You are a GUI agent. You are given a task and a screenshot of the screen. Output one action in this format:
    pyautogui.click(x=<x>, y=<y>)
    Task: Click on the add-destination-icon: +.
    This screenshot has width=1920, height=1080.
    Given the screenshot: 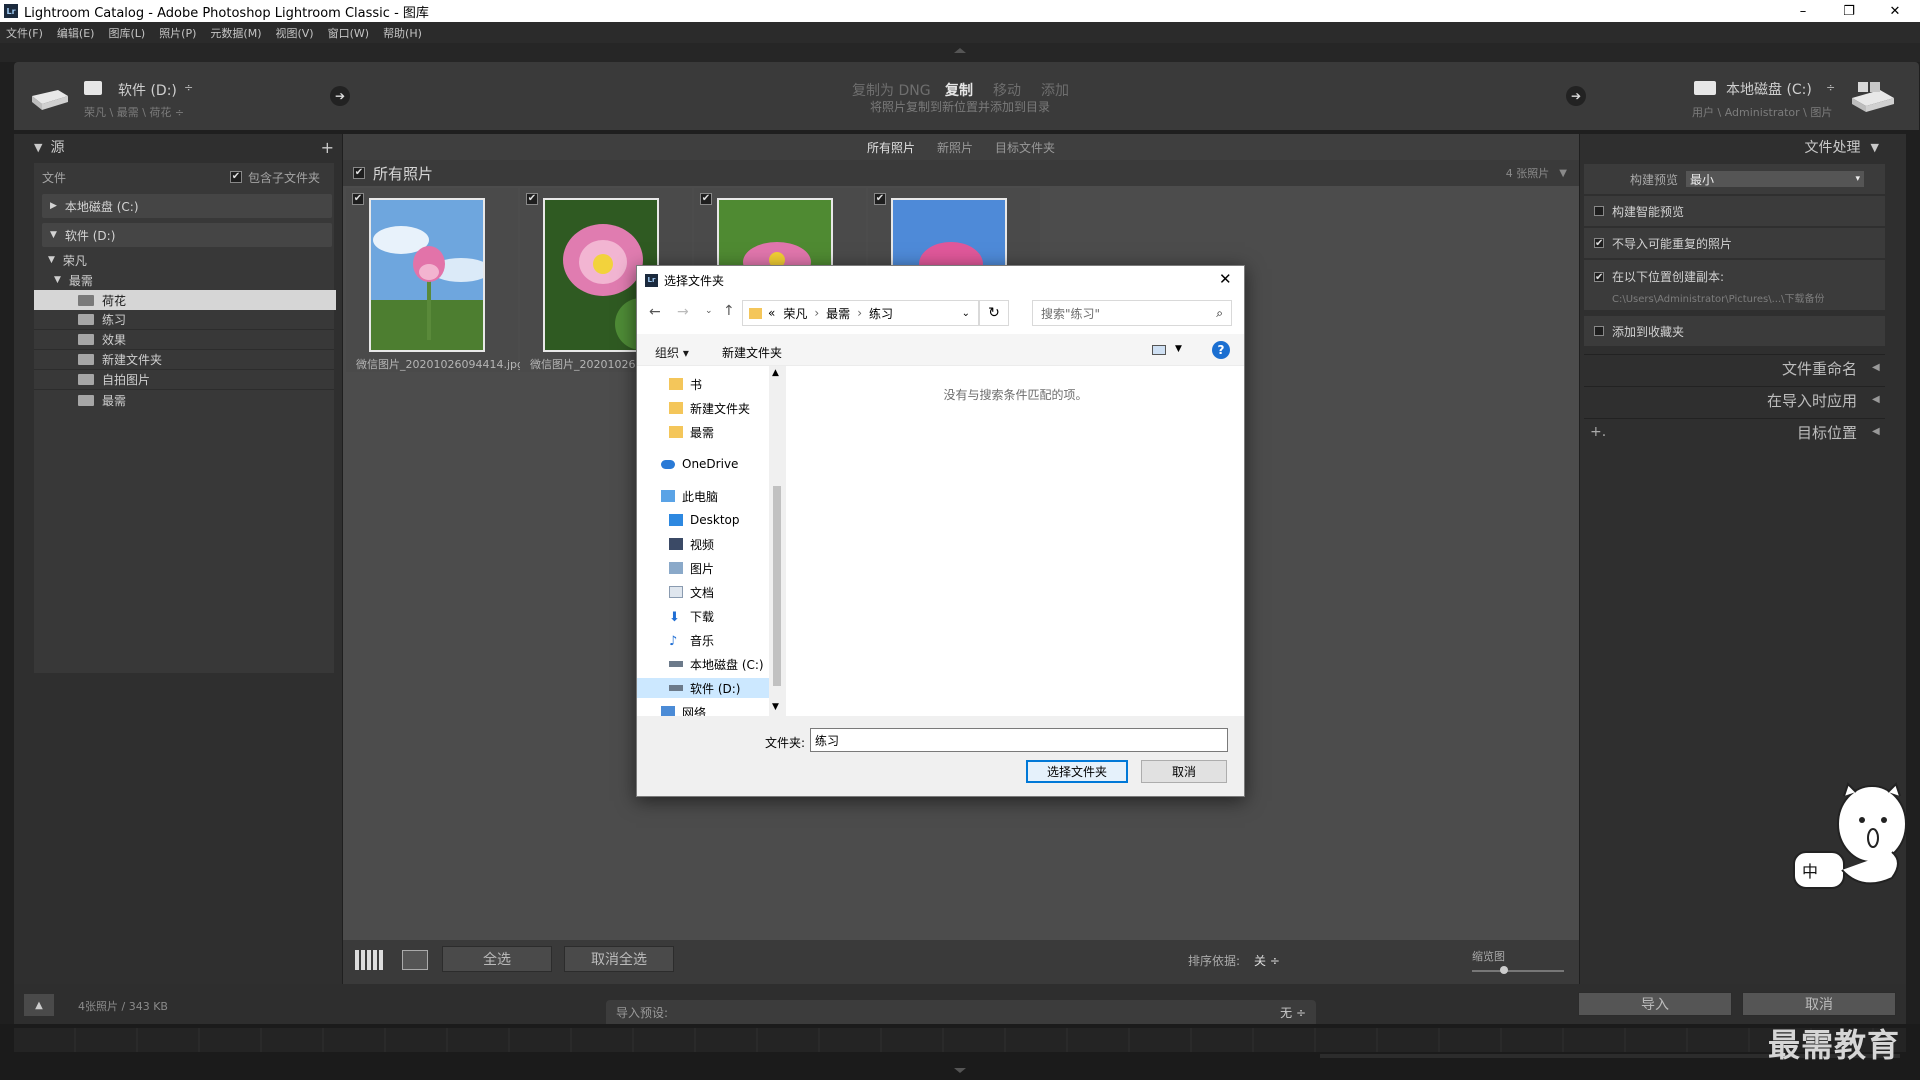 What is the action you would take?
    pyautogui.click(x=1598, y=432)
    